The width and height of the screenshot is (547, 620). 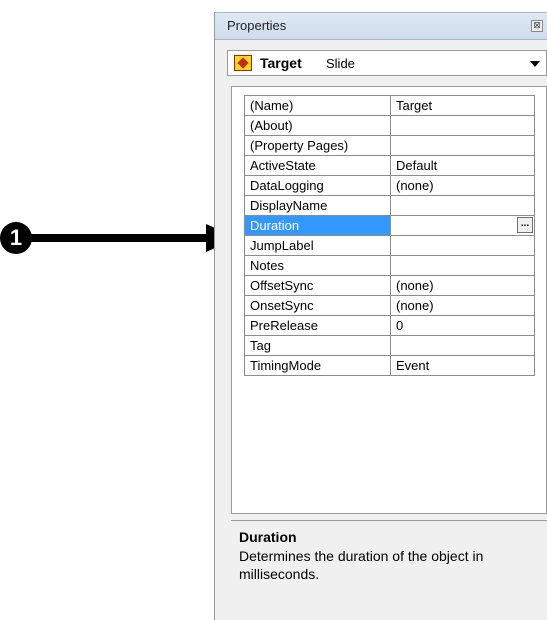 What do you see at coordinates (317, 285) in the screenshot?
I see `property-name: OffsetSync` at bounding box center [317, 285].